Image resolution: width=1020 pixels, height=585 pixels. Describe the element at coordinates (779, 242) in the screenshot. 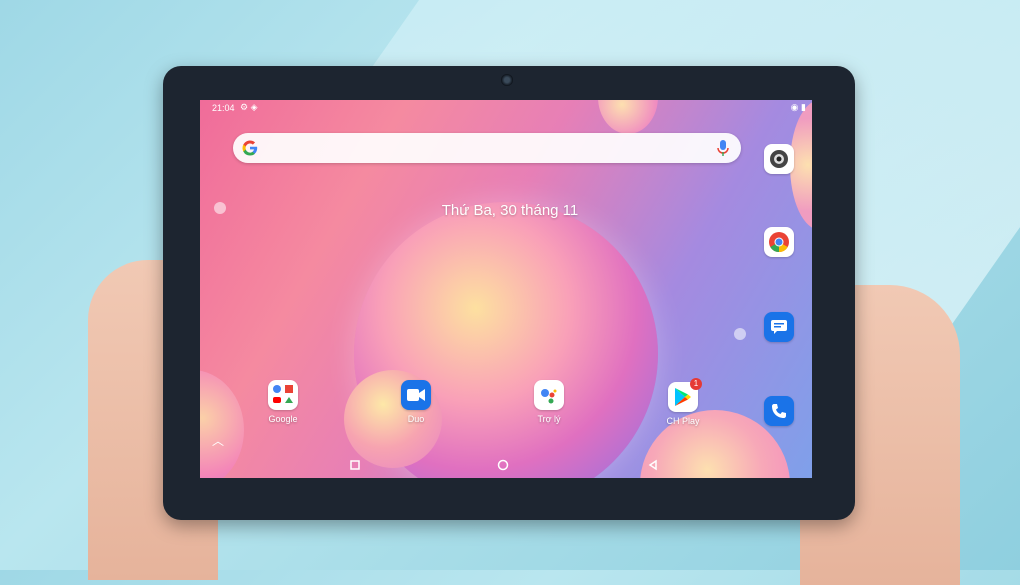

I see `chrome-icon` at that location.